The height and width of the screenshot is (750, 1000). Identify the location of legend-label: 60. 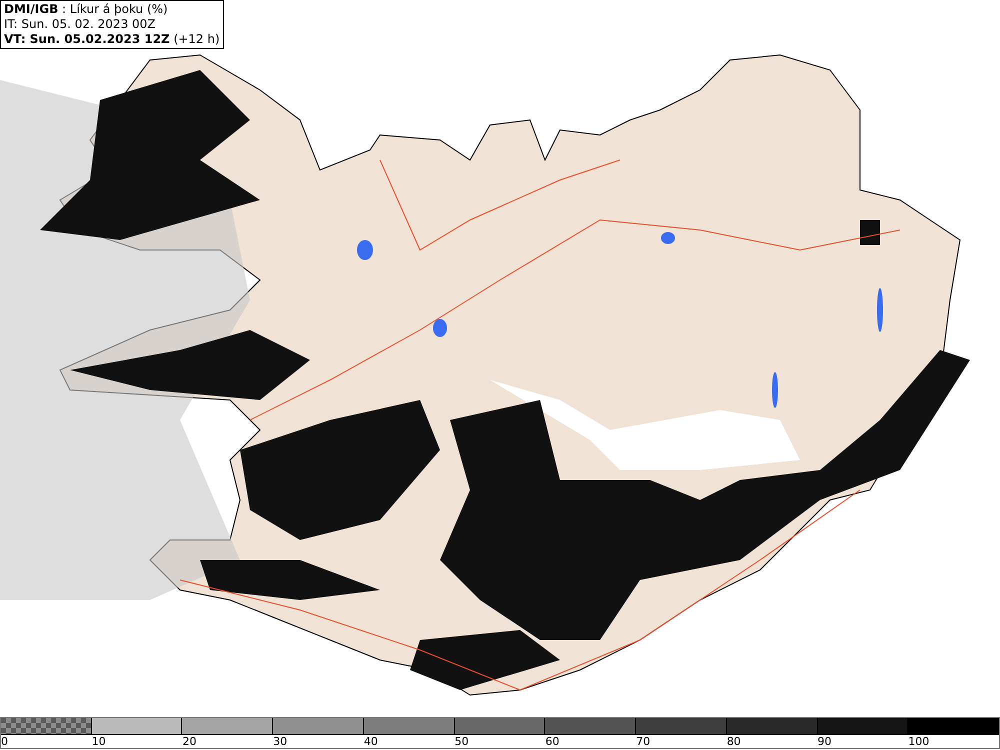
(552, 741).